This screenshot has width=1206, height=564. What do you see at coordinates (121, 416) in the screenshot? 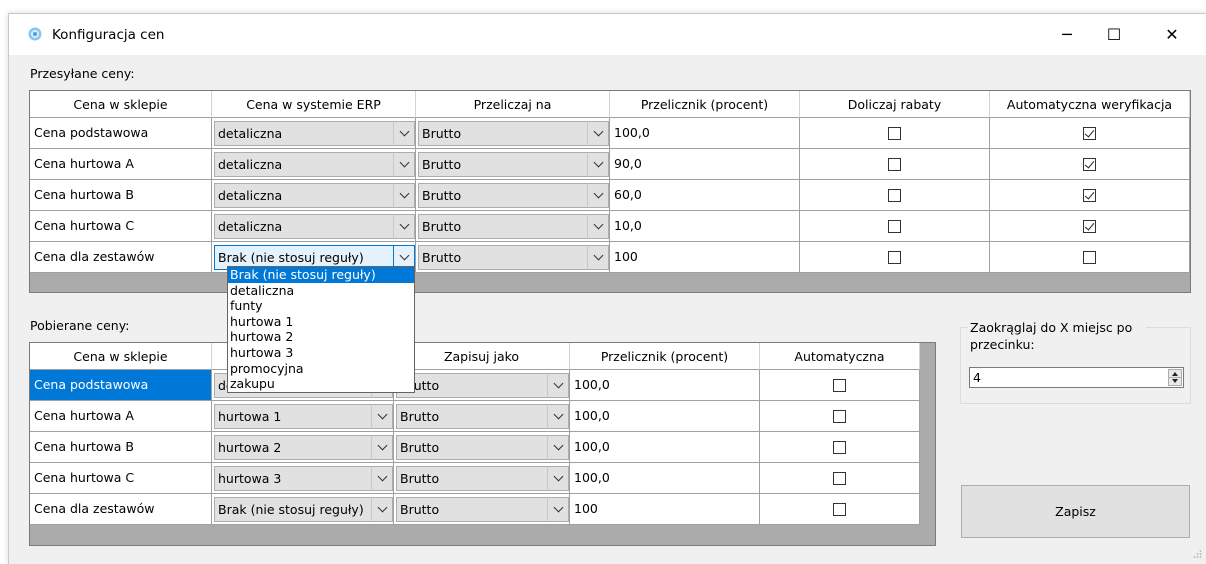
I see `shop-price-cell: Cena hurtowa A` at bounding box center [121, 416].